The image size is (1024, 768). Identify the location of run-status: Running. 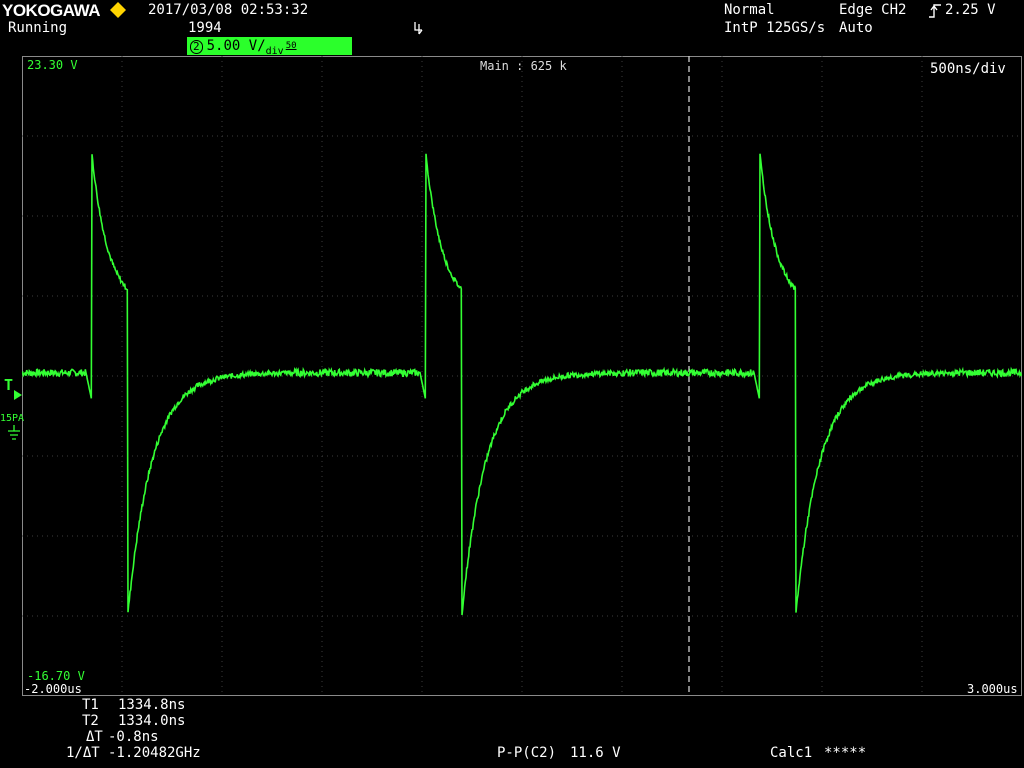
(38, 28).